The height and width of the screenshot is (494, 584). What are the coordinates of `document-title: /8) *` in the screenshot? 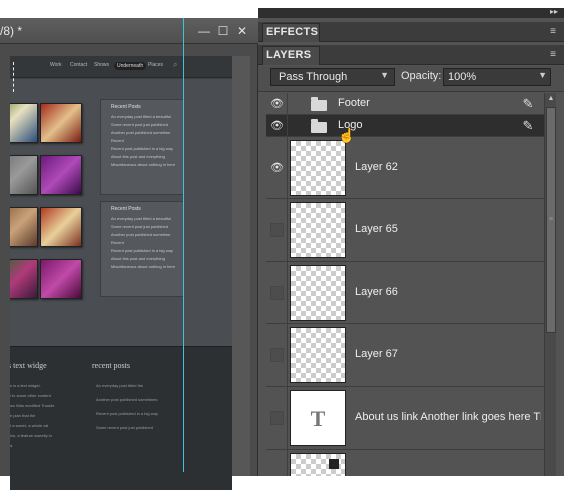 It's located at (11, 31).